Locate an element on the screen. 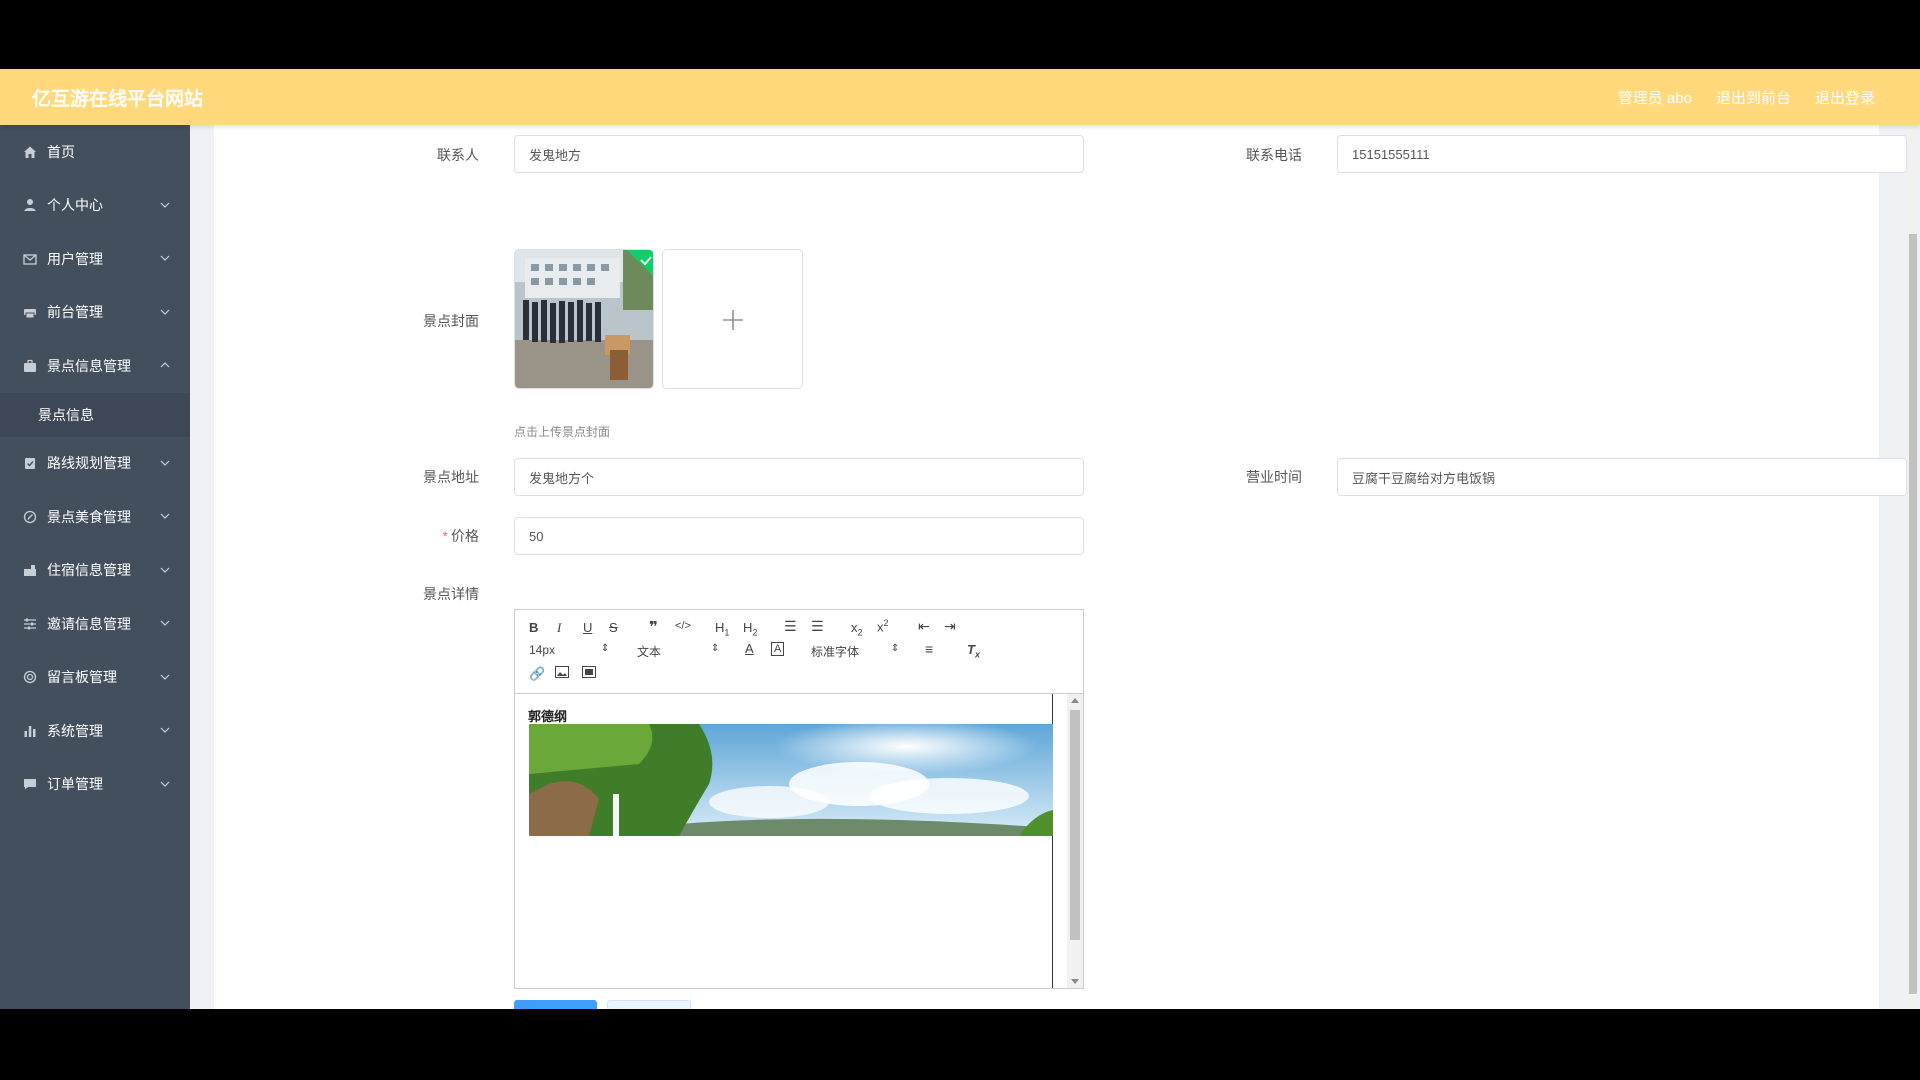 This screenshot has width=1920, height=1080. cover-thumbnail is located at coordinates (584, 319).